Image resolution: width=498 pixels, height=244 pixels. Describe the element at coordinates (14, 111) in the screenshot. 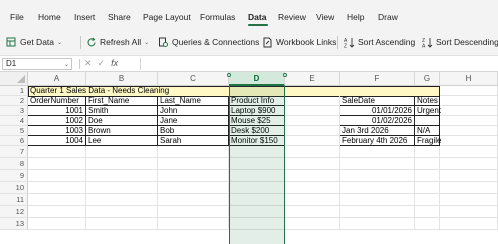

I see `row-header-3: 3` at that location.